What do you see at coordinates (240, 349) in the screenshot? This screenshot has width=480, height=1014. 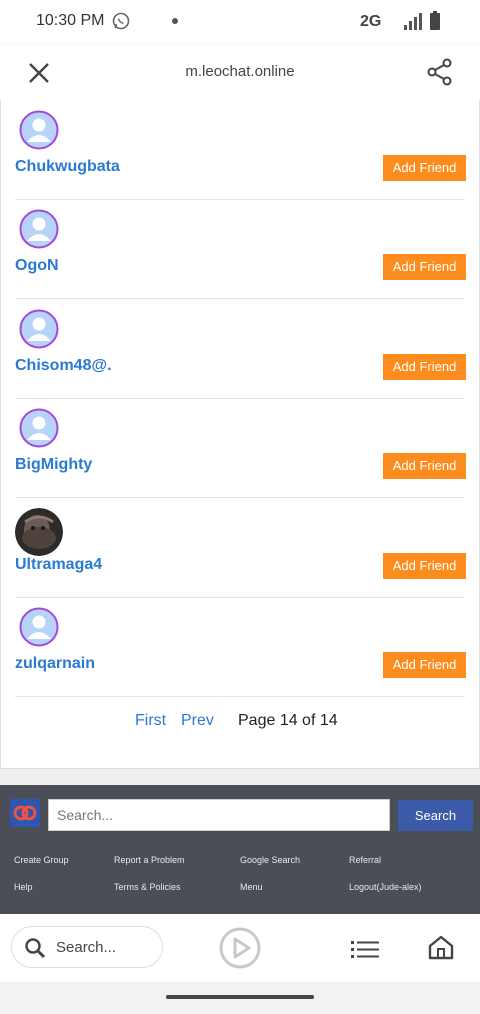 I see `user-row: Chisom48@. Add Friend` at bounding box center [240, 349].